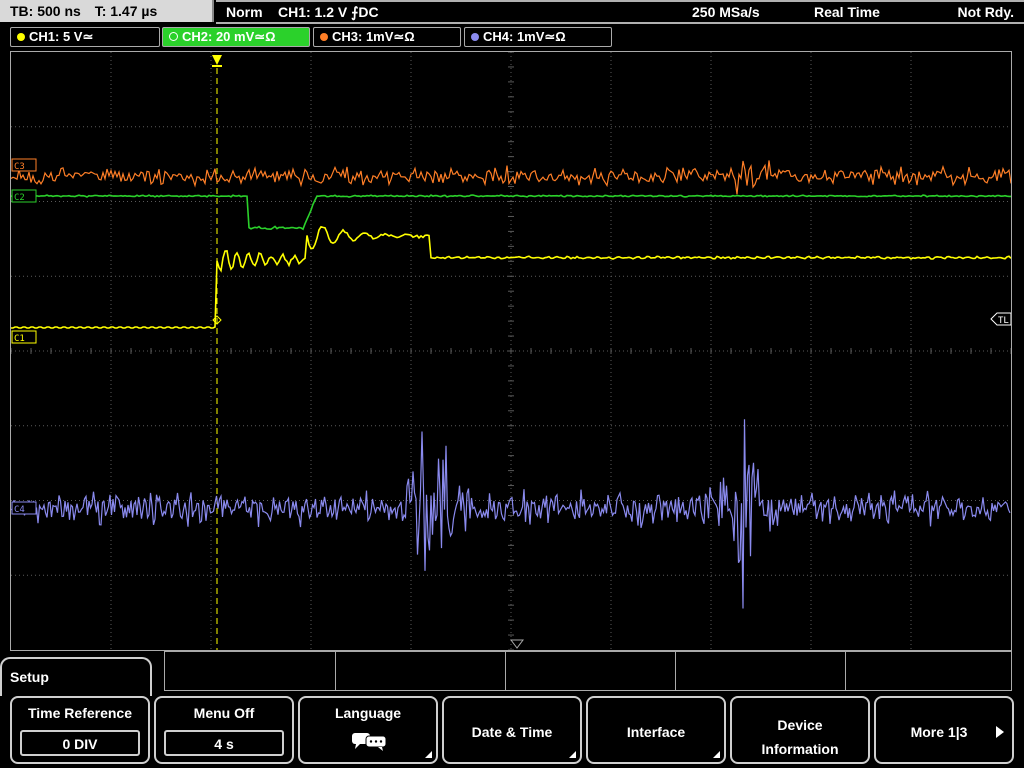  What do you see at coordinates (224, 743) in the screenshot?
I see `menu-off-value: 4 s` at bounding box center [224, 743].